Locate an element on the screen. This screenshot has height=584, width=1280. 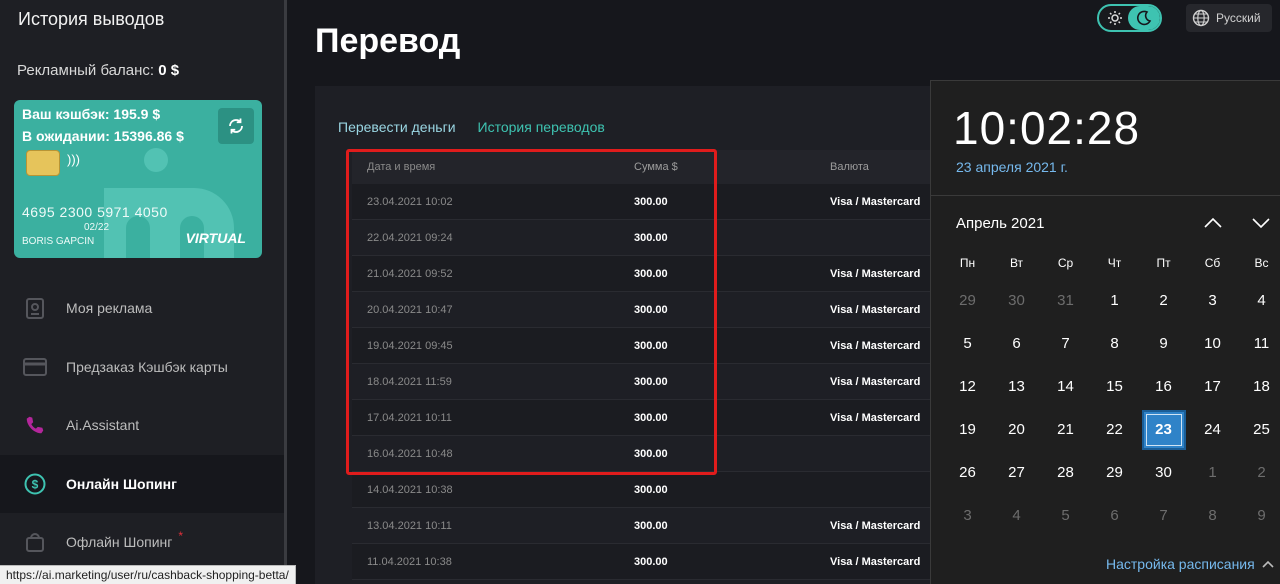
calendar-day-number: 9 is located at coordinates (1163, 343).